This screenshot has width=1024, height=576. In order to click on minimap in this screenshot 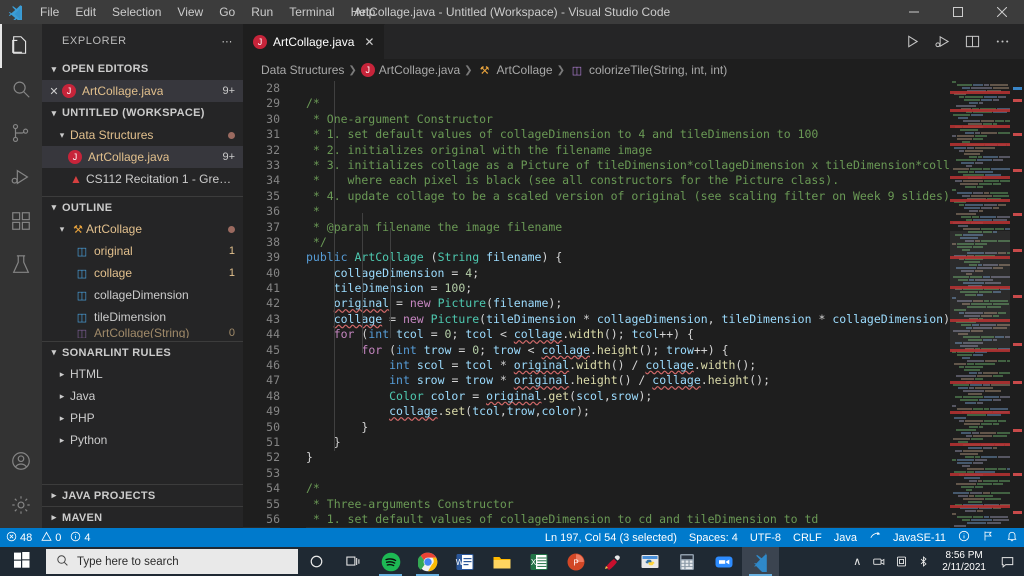, I will do `click(980, 304)`.